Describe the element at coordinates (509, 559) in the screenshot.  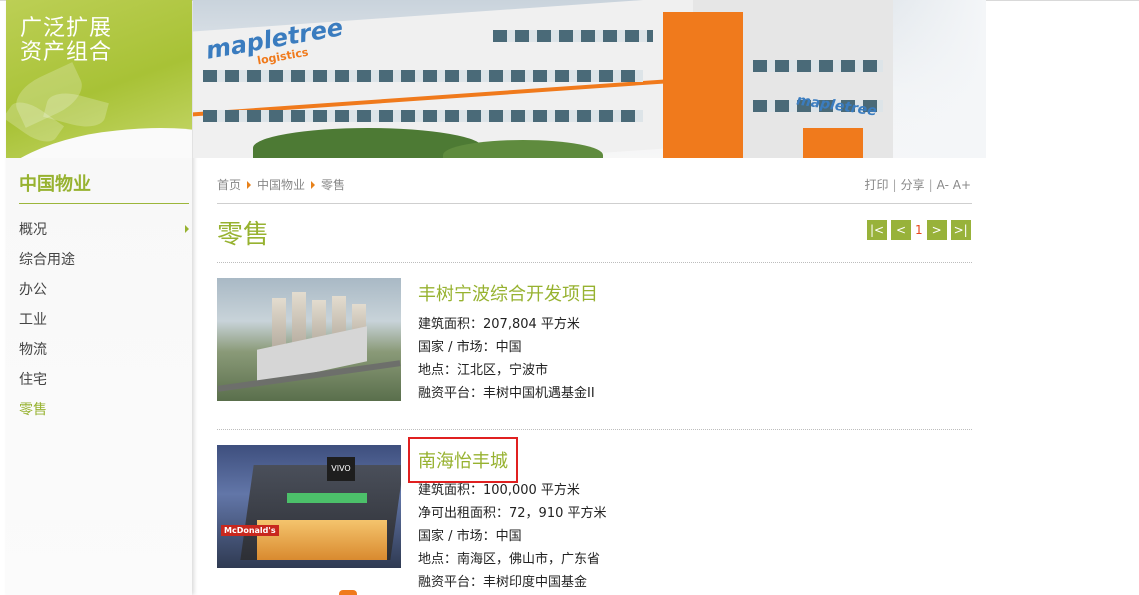
I see `detail-location: 地点：南海区，佛山市，广东省` at that location.